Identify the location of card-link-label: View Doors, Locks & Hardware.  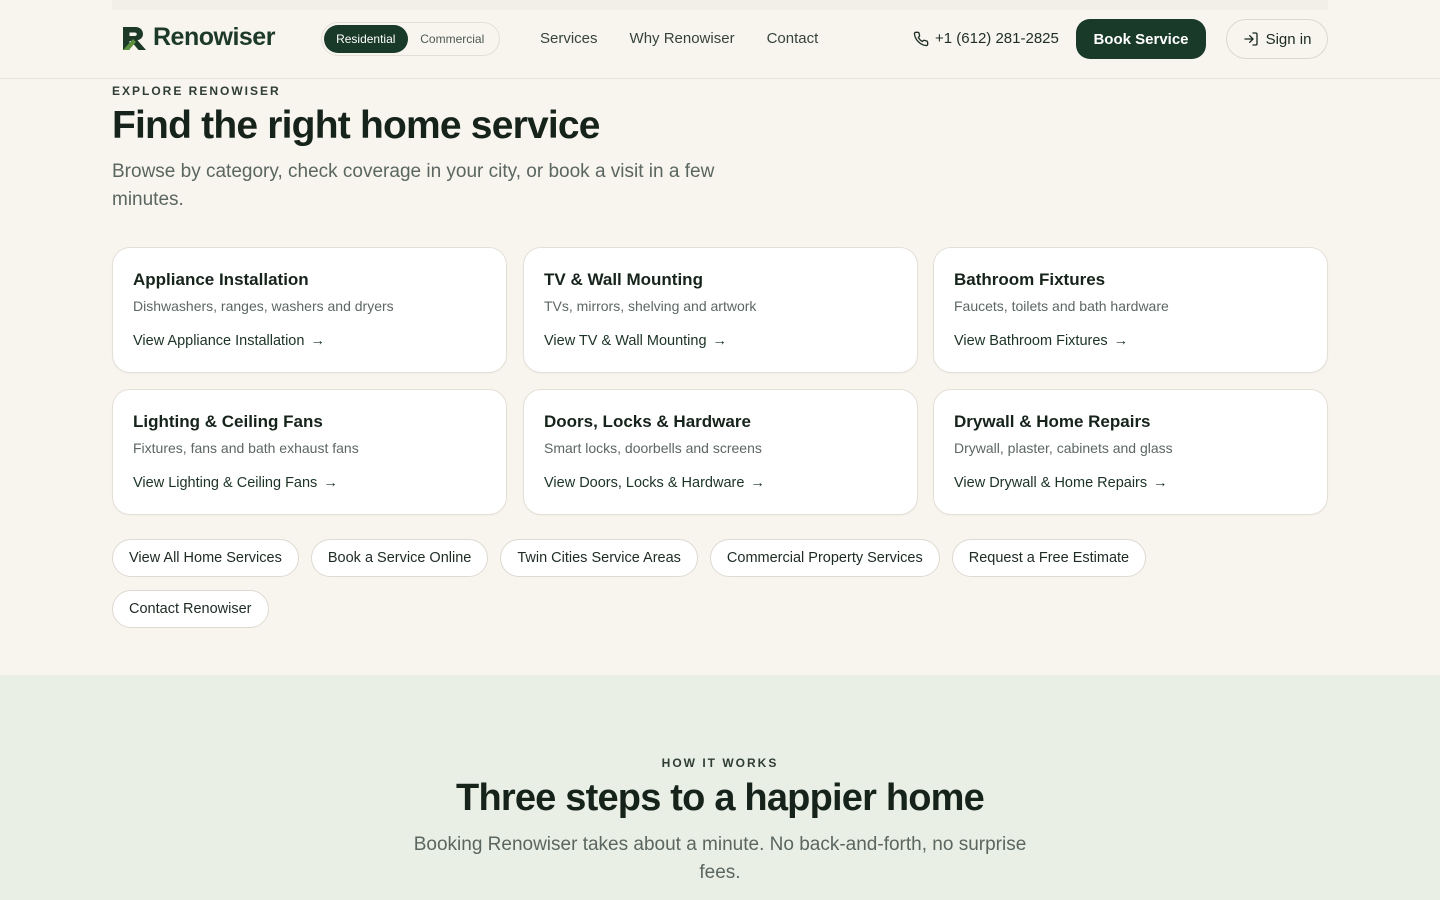
(644, 483).